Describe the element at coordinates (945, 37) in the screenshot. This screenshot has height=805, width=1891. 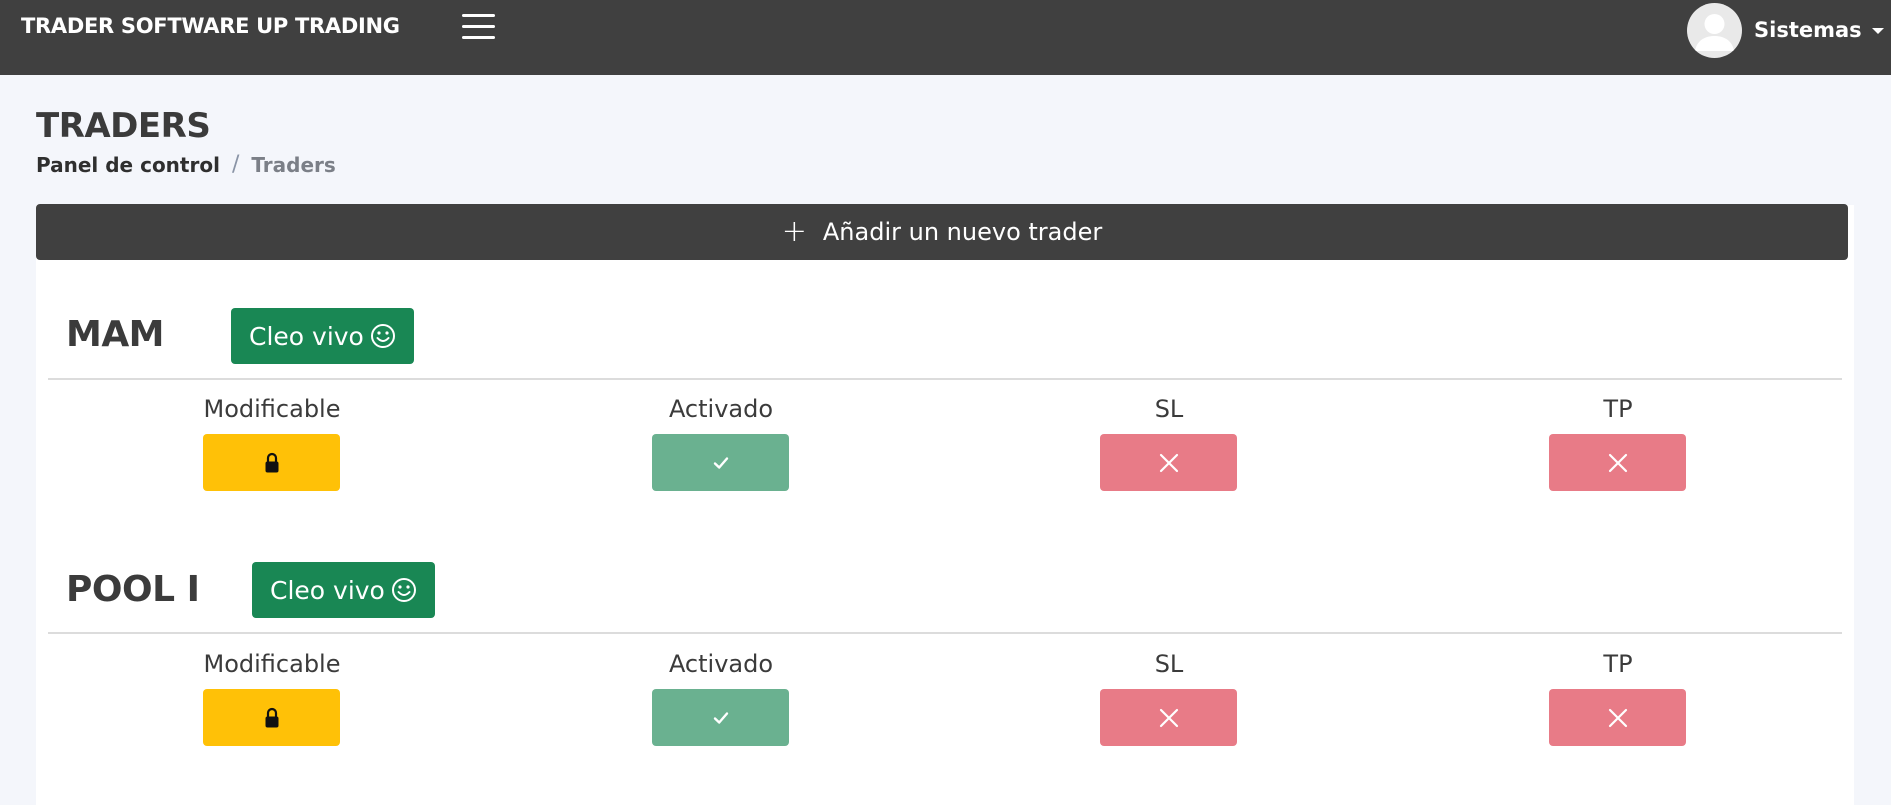
I see `top-navbar: TRADER SOFTWARE UP TRADING Sistemas` at that location.